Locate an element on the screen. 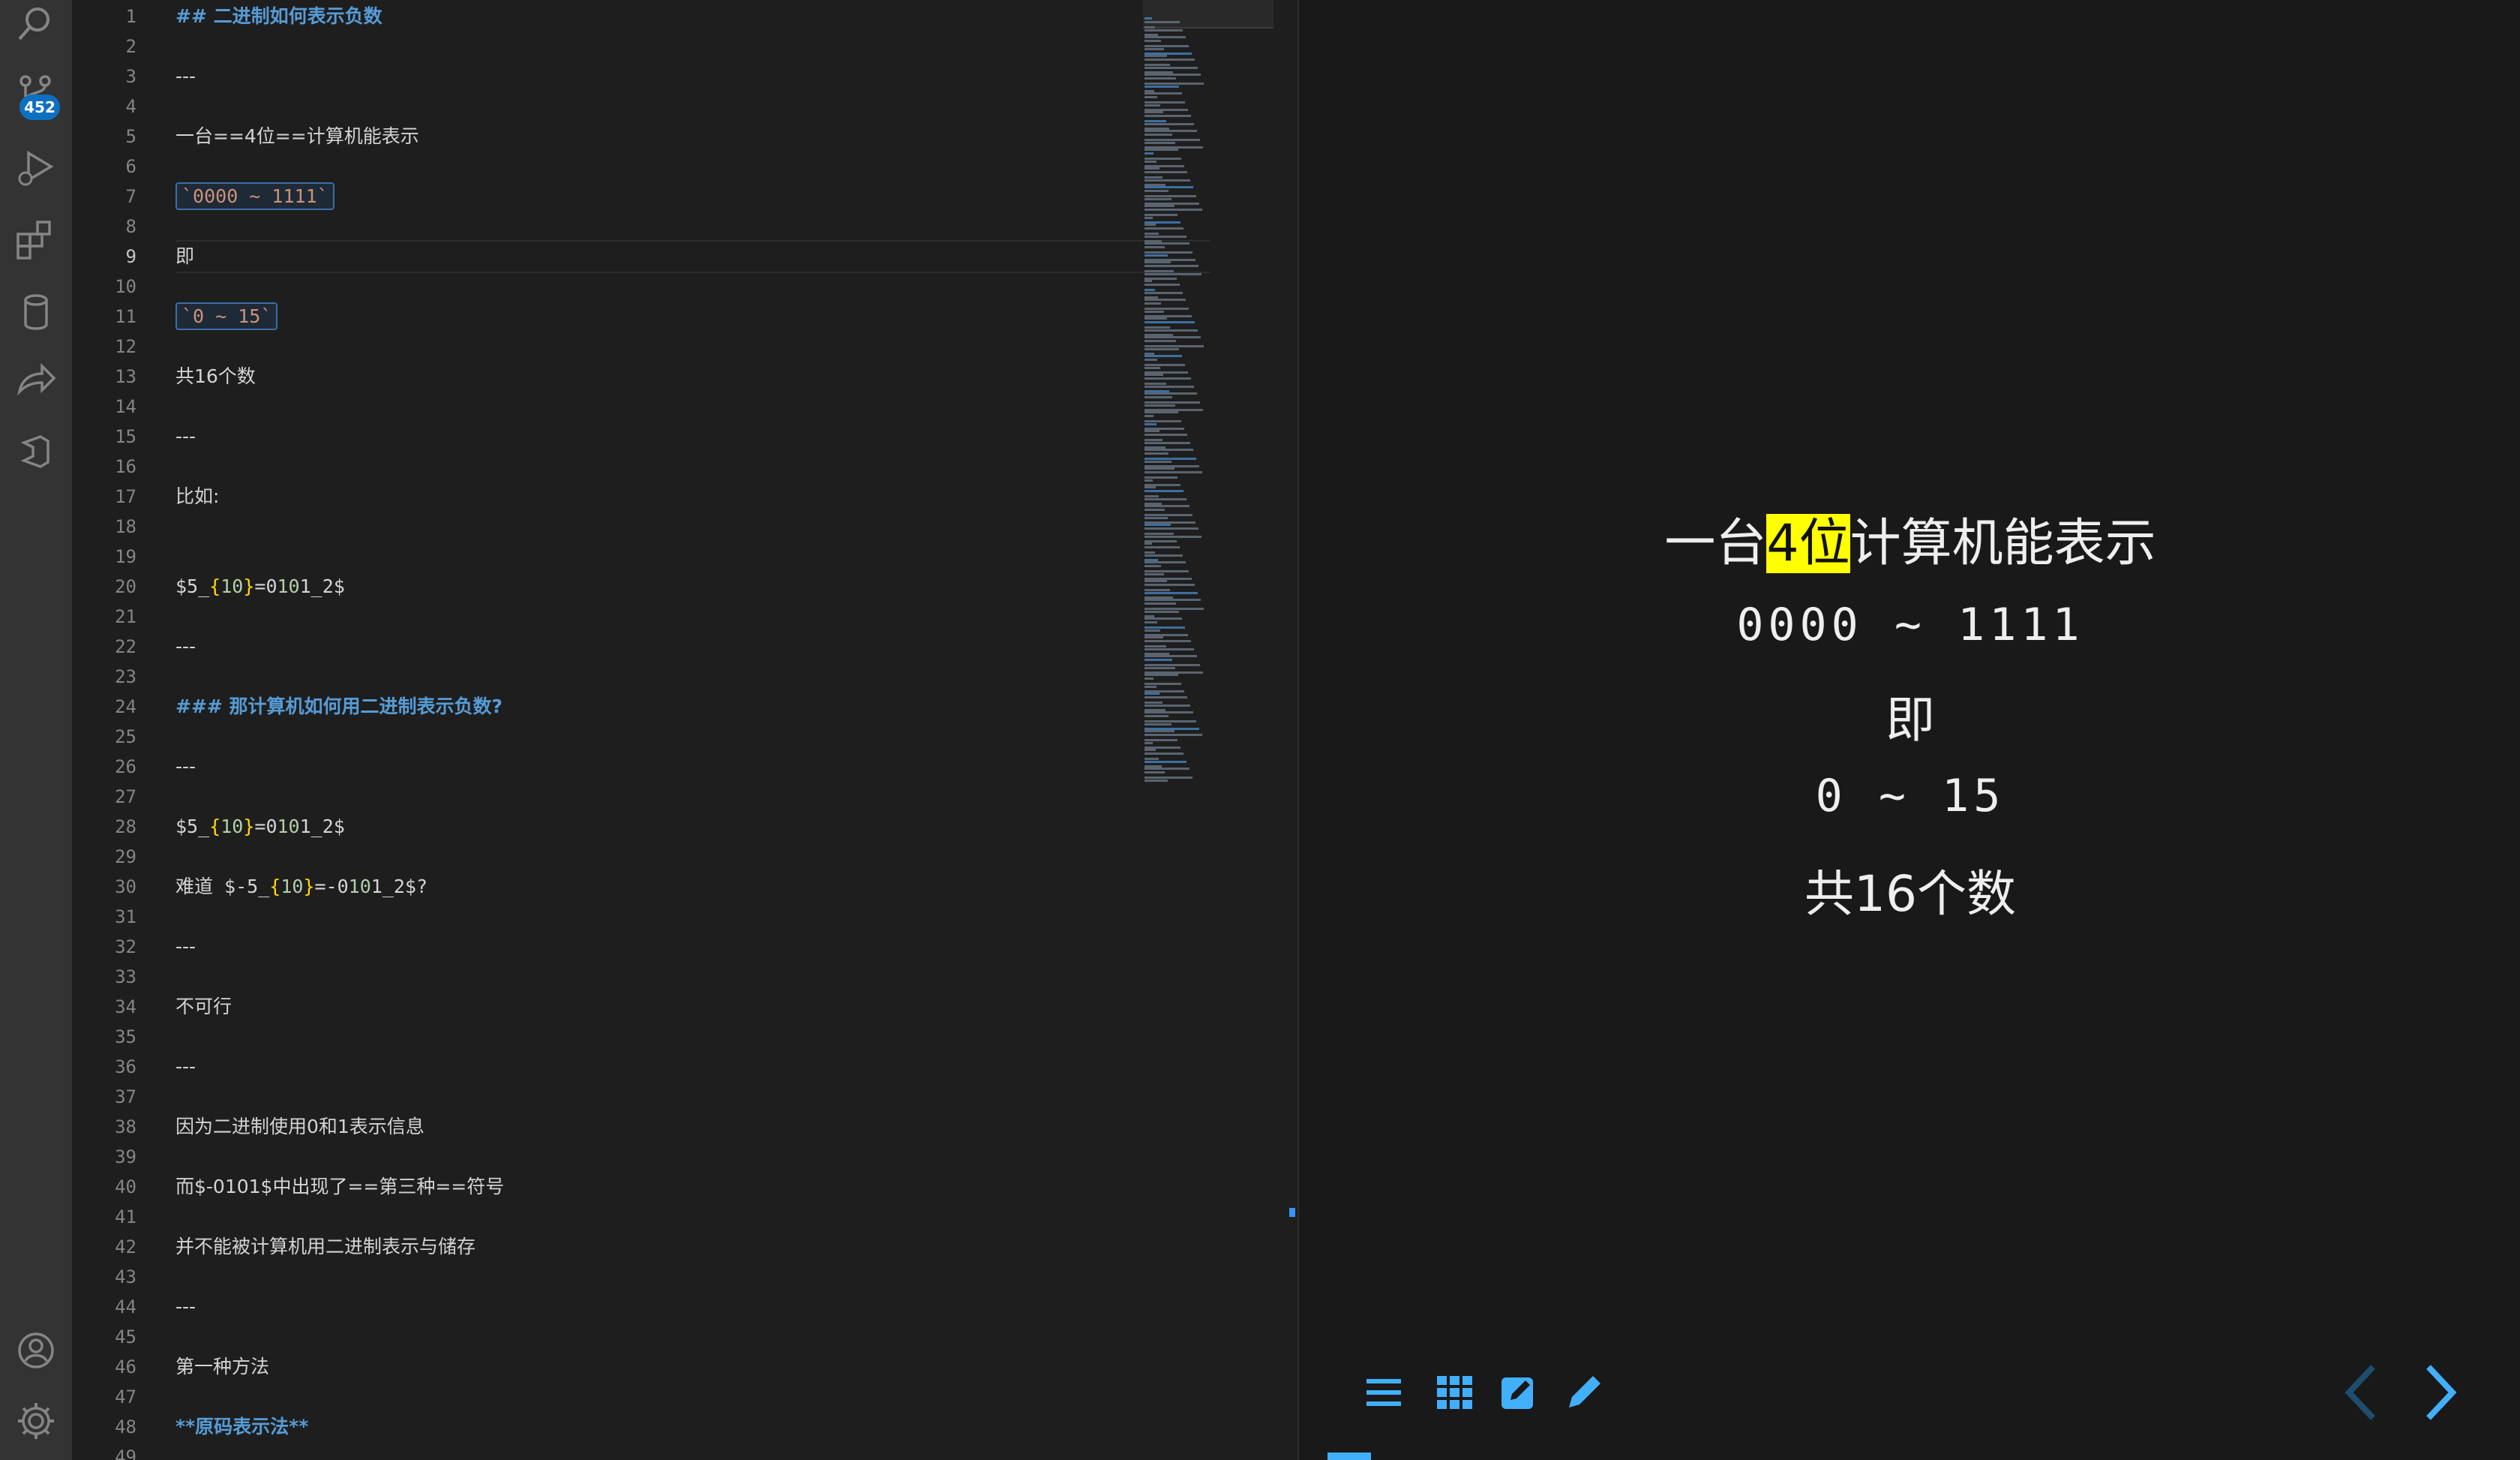 The width and height of the screenshot is (2520, 1460). line-number: 31 is located at coordinates (125, 916).